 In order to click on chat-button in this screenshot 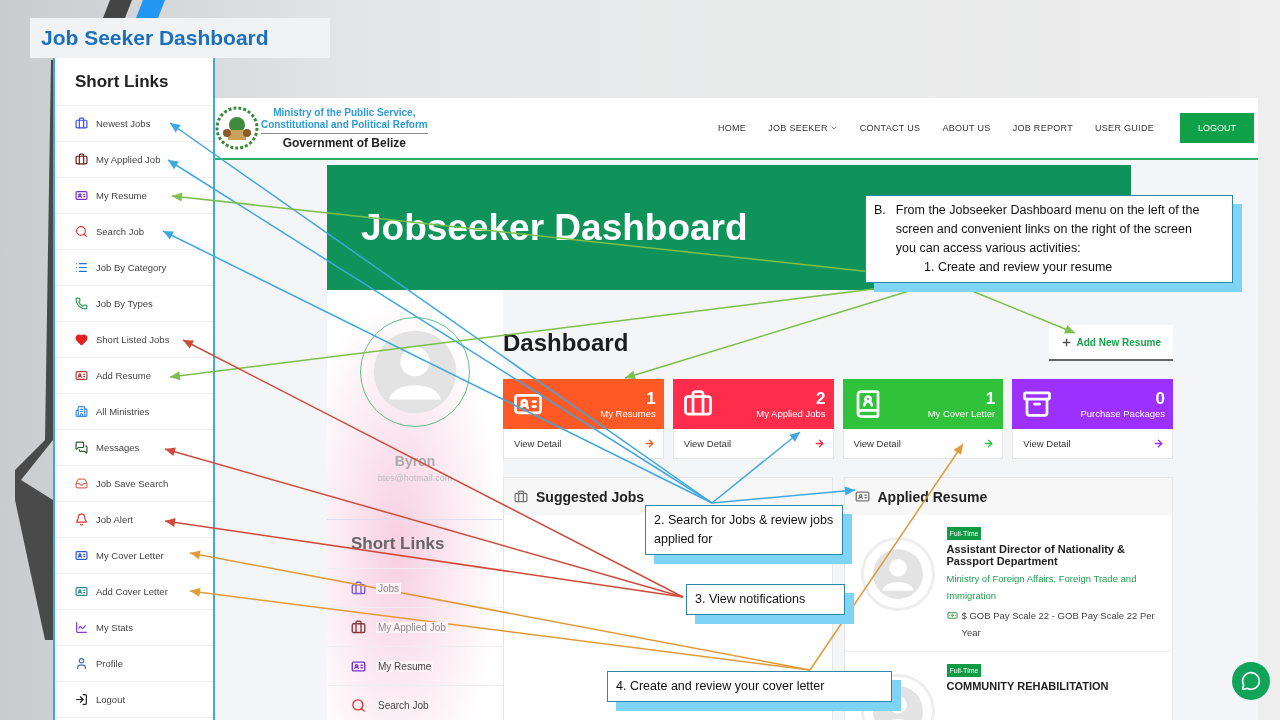, I will do `click(1251, 681)`.